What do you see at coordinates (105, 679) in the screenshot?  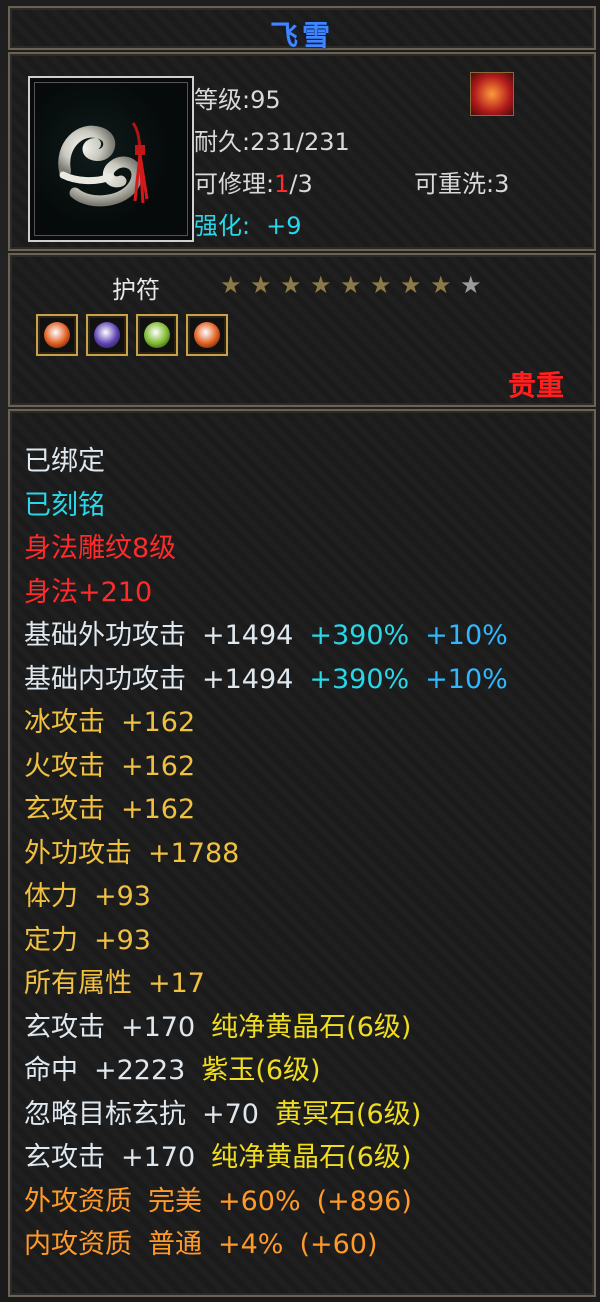 I see `attribute-text: 基础内功攻击` at bounding box center [105, 679].